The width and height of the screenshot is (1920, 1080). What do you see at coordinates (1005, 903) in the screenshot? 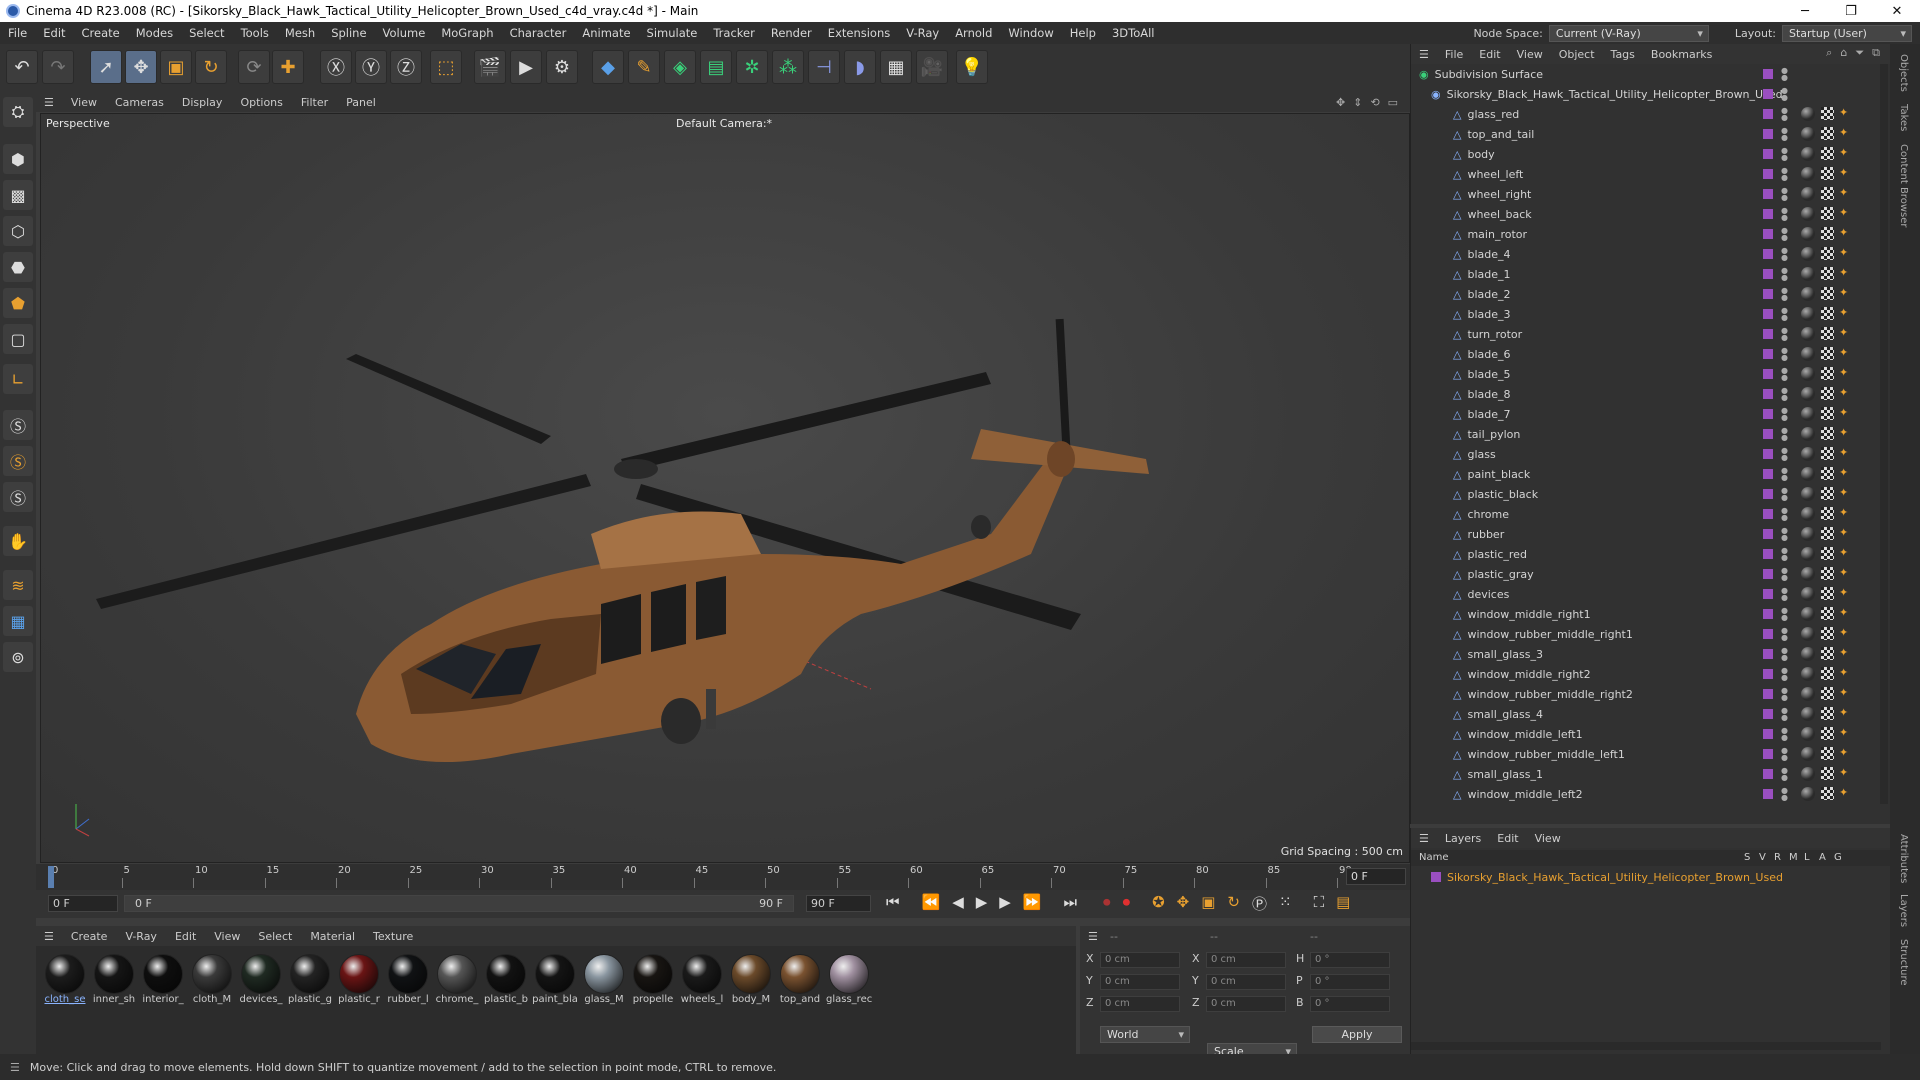
I see `next-frame-icon: ▶` at bounding box center [1005, 903].